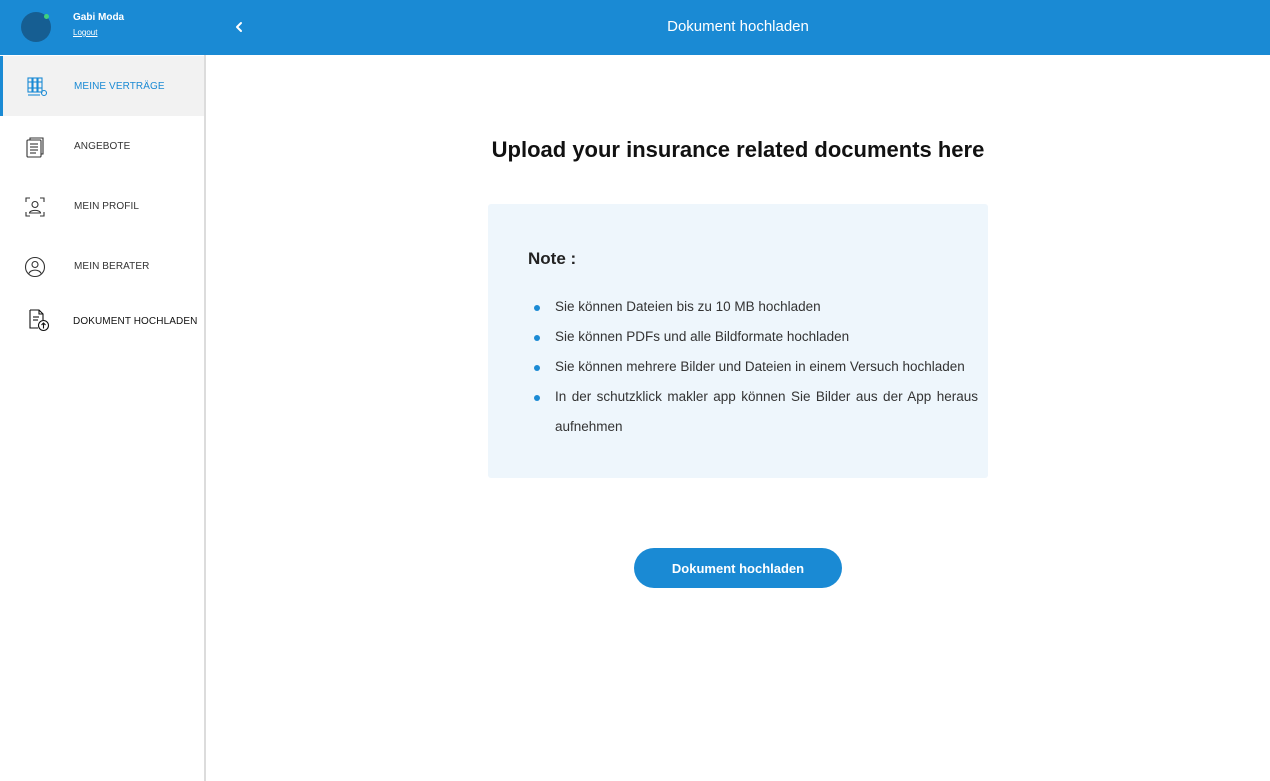 Image resolution: width=1270 pixels, height=781 pixels. Describe the element at coordinates (106, 206) in the screenshot. I see `sidebar-item-label: MEIN PROFIL` at that location.